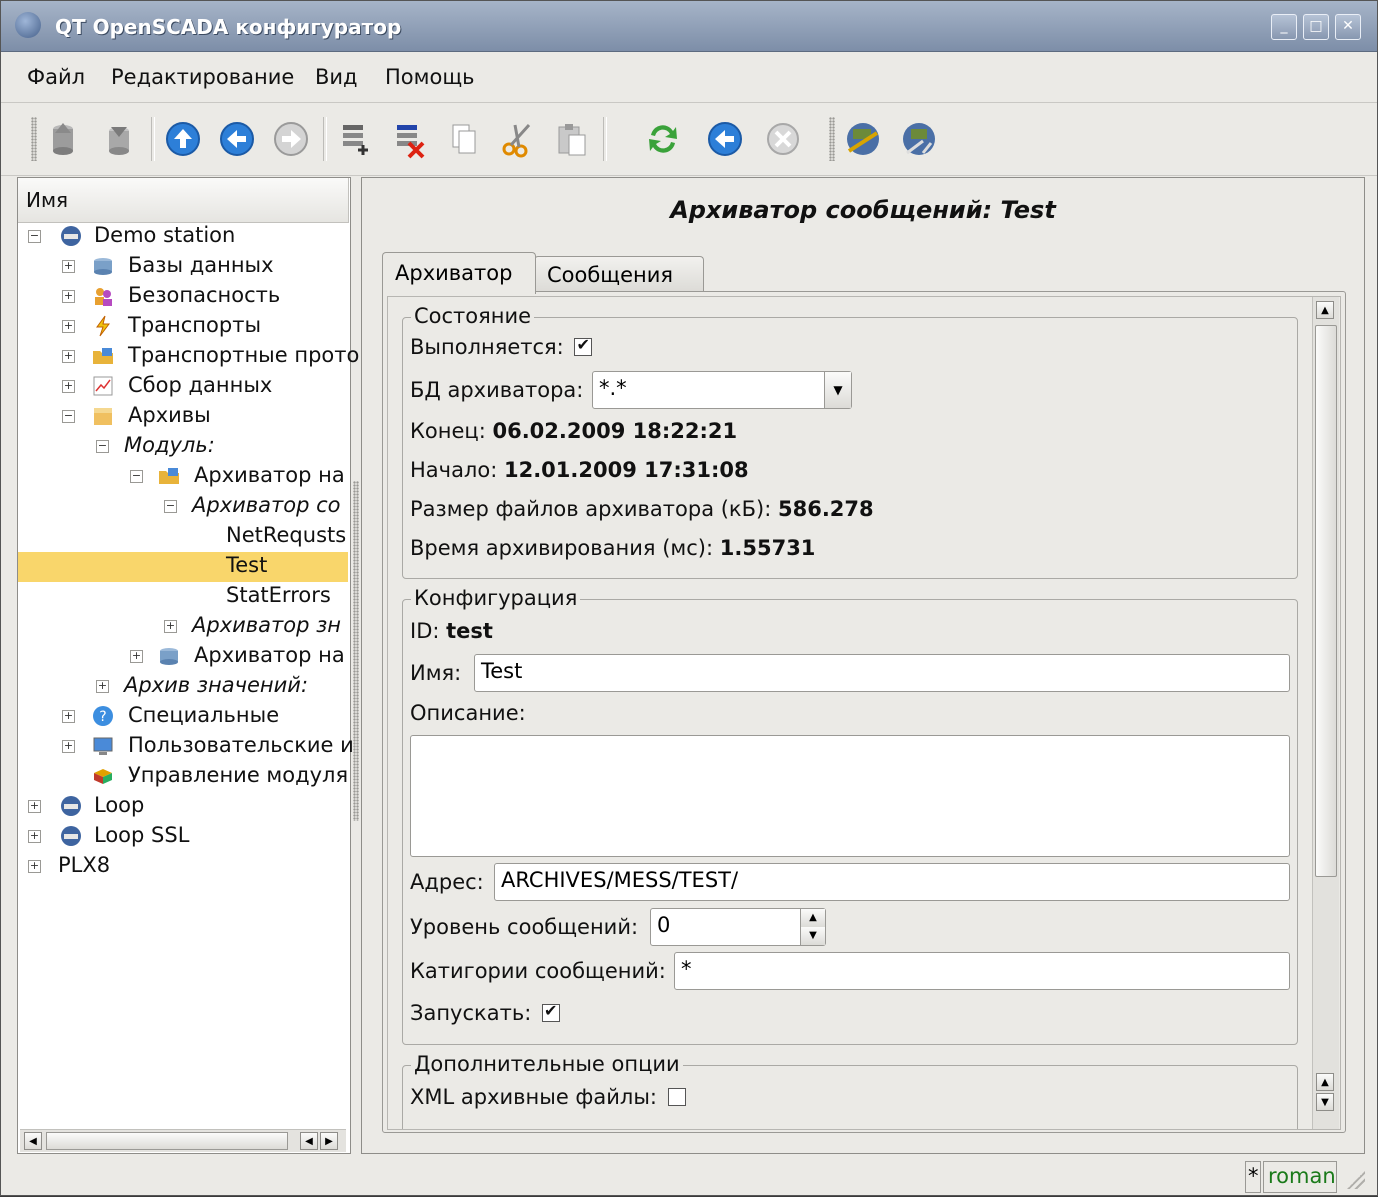 This screenshot has height=1197, width=1378. I want to click on spin-down-icon: ▼, so click(812, 936).